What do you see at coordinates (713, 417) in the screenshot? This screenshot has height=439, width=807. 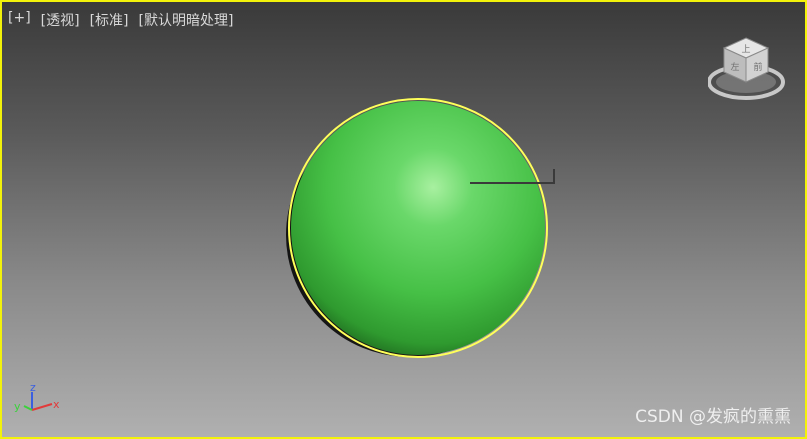 I see `csdn-watermark: CSDN @发疯的熏熏` at bounding box center [713, 417].